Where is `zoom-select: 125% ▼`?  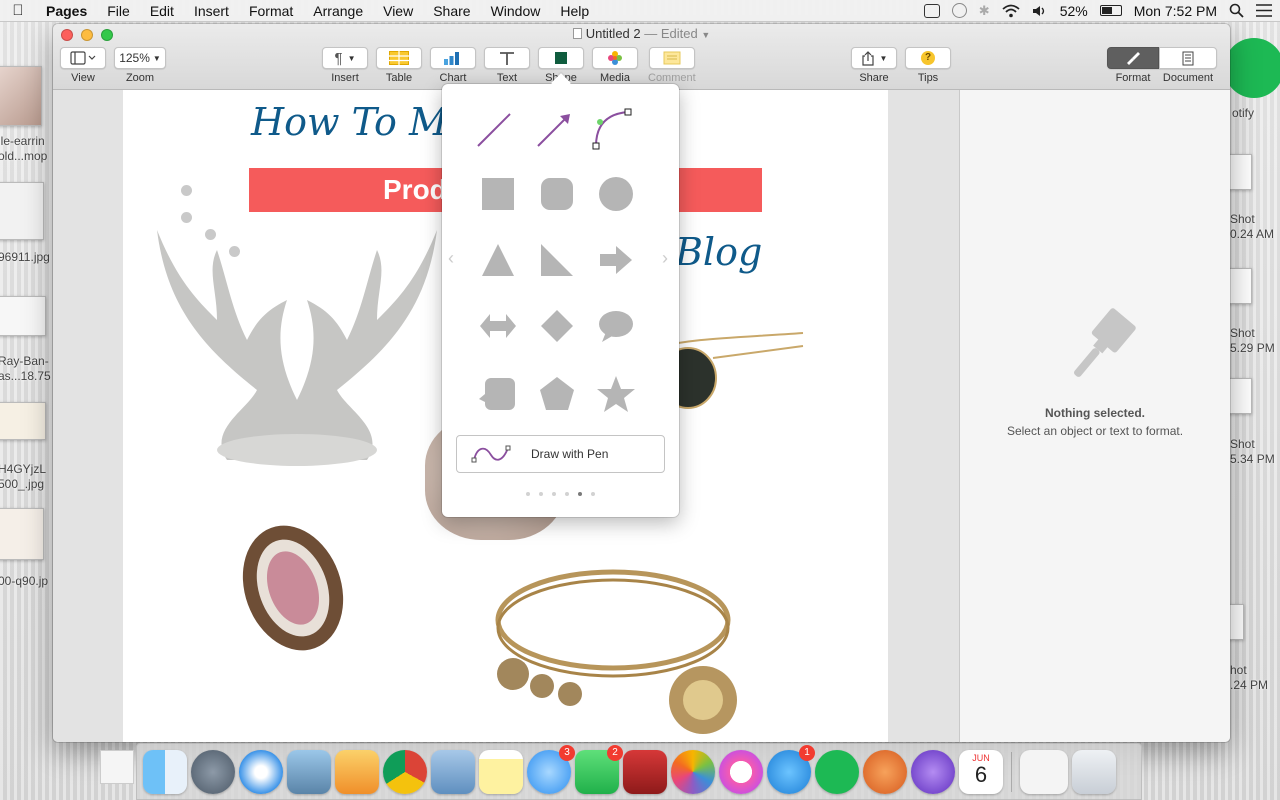
zoom-select: 125% ▼ is located at coordinates (140, 58).